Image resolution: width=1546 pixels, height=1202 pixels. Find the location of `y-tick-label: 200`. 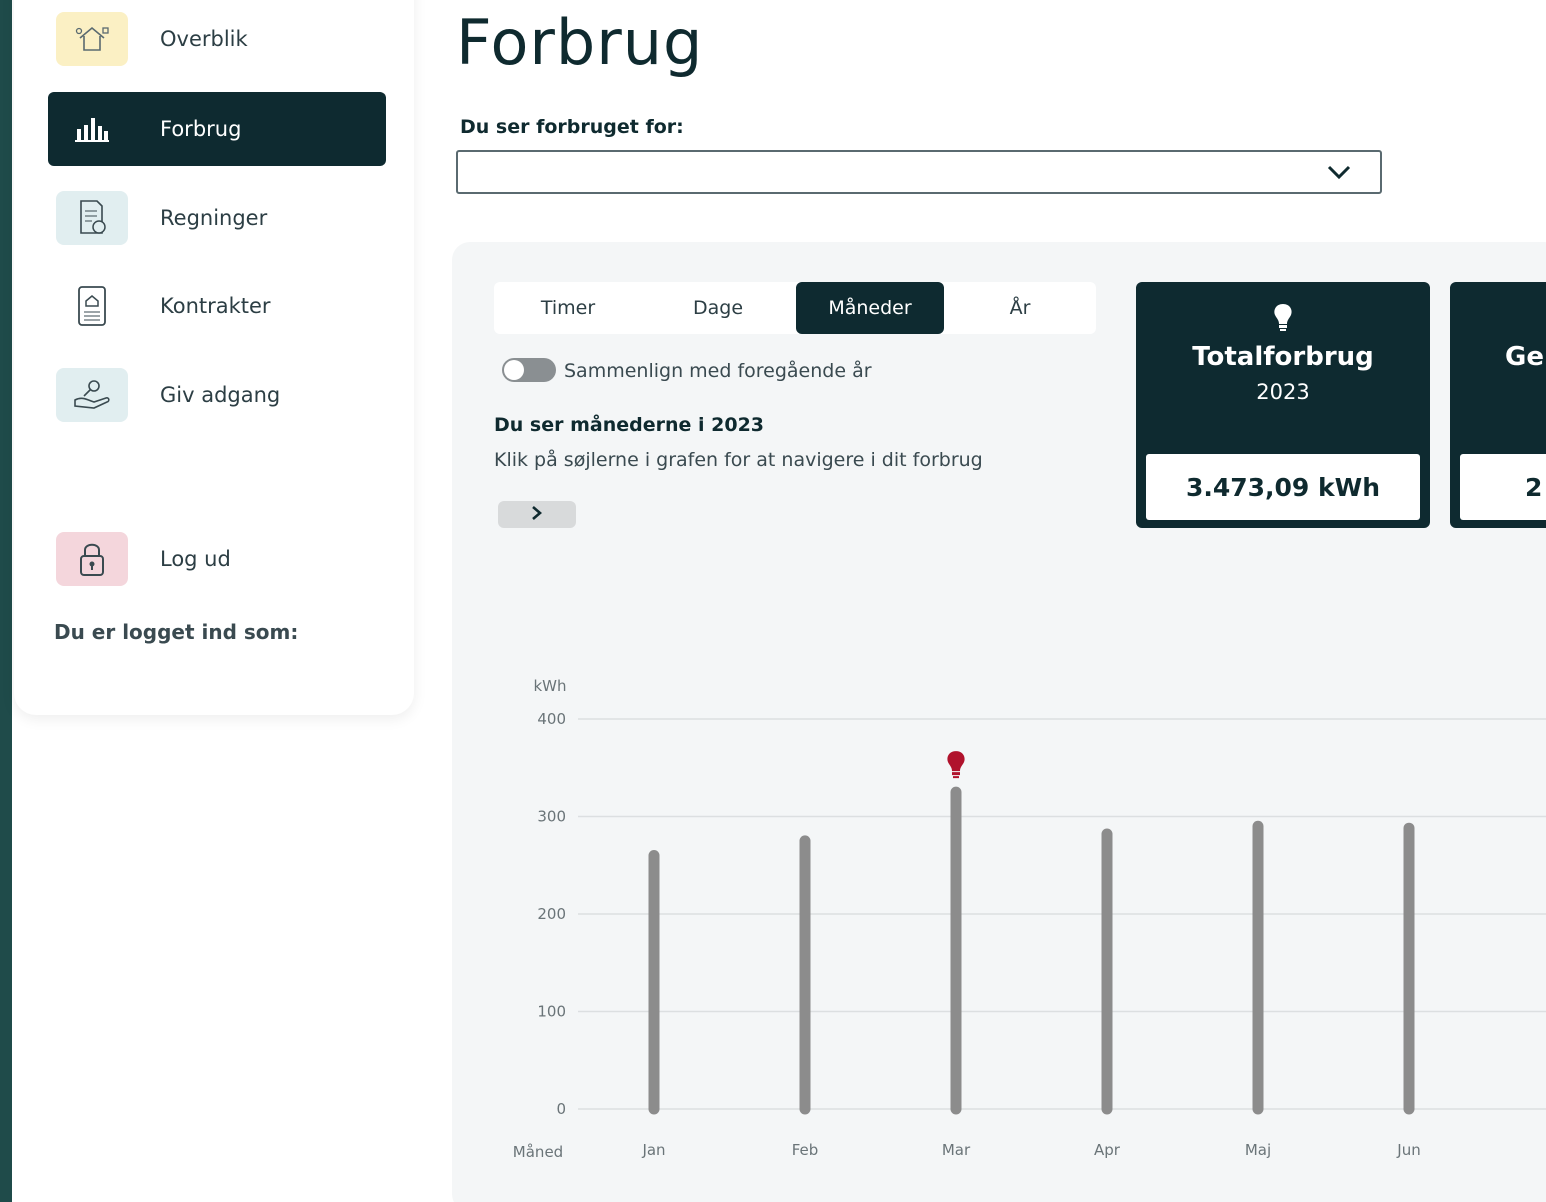

y-tick-label: 200 is located at coordinates (551, 914).